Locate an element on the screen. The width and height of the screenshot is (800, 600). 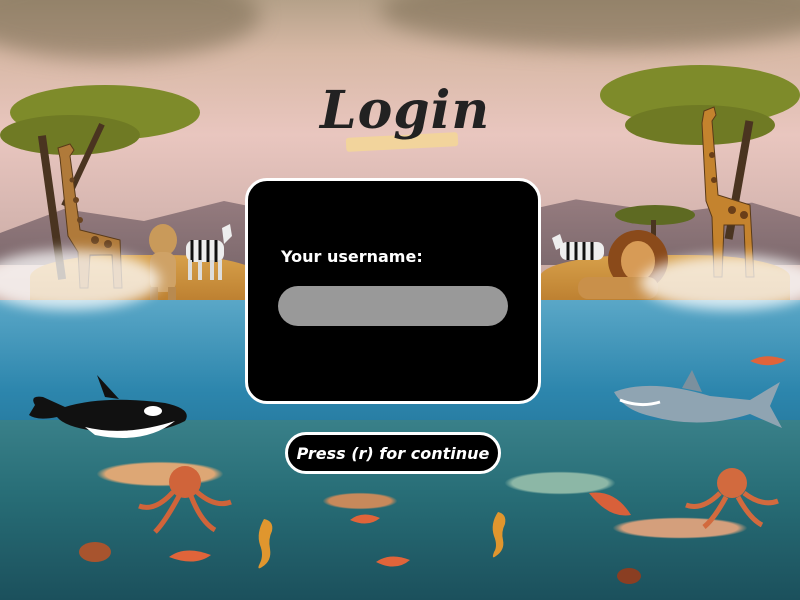
seahorse-right-icon is located at coordinates (499, 535).